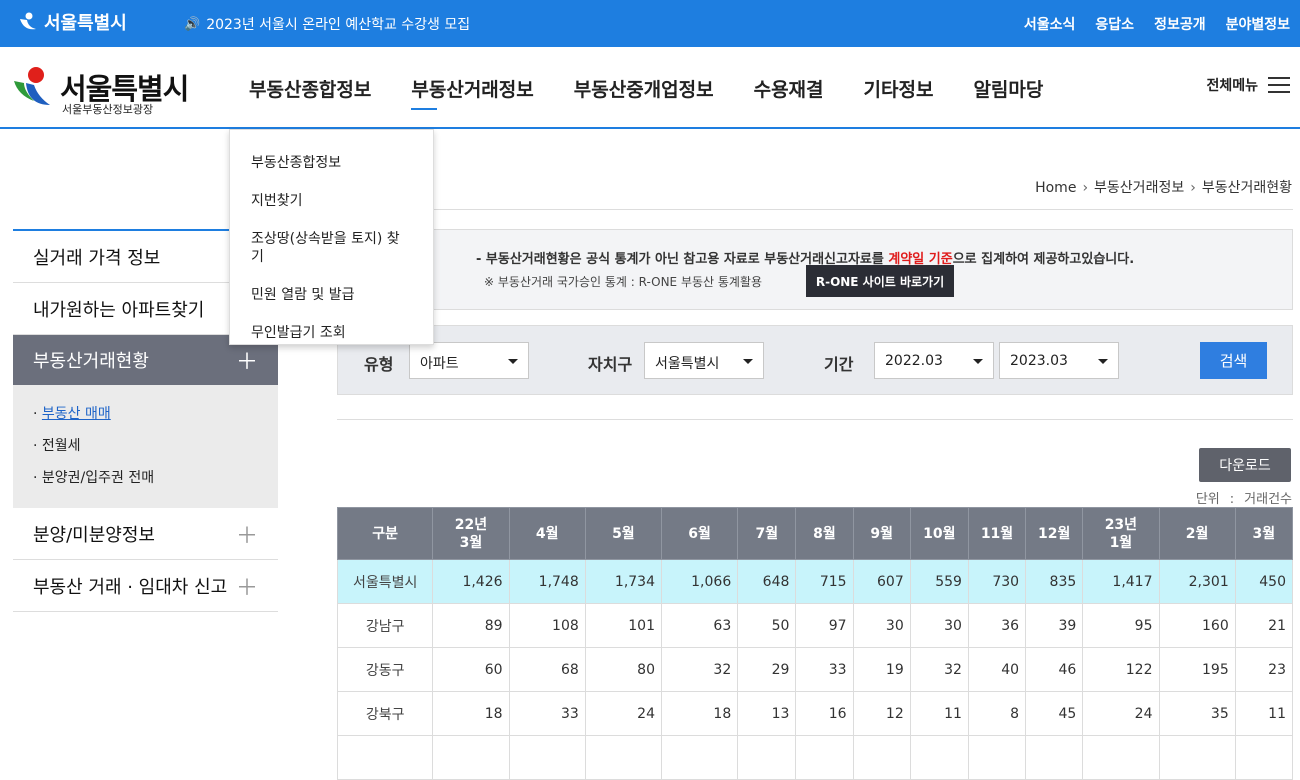 This screenshot has width=1300, height=780. Describe the element at coordinates (1264, 533) in the screenshot. I see `column-header-line: 3월` at that location.